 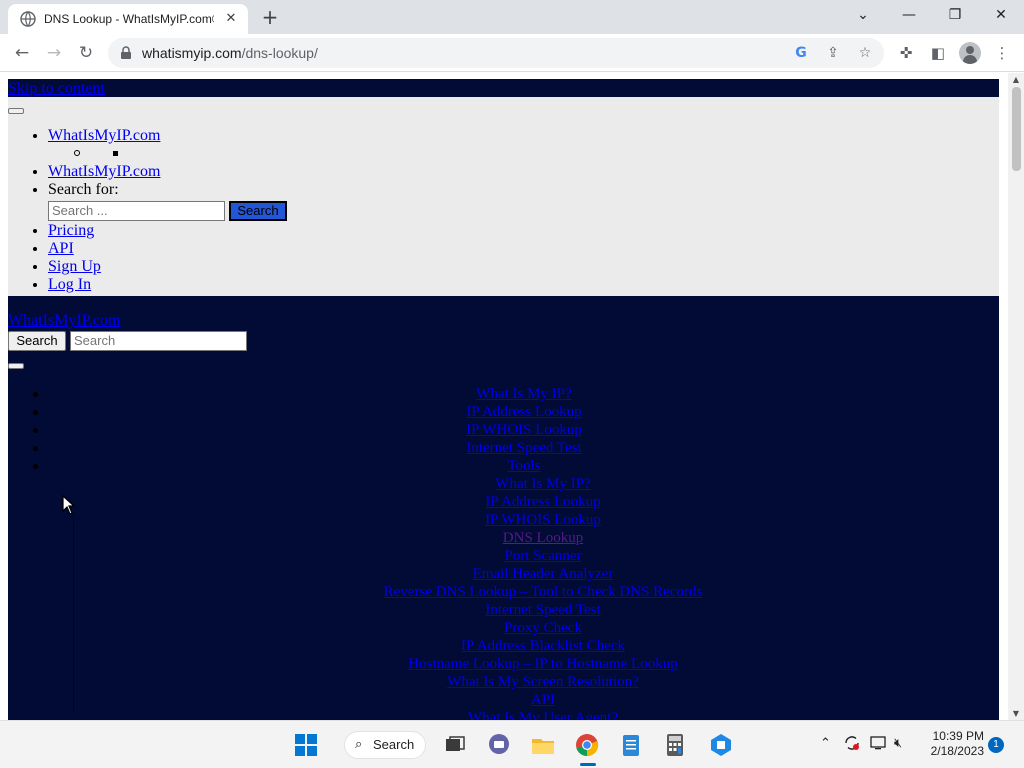 What do you see at coordinates (61, 248) in the screenshot?
I see `menu-item-api: API` at bounding box center [61, 248].